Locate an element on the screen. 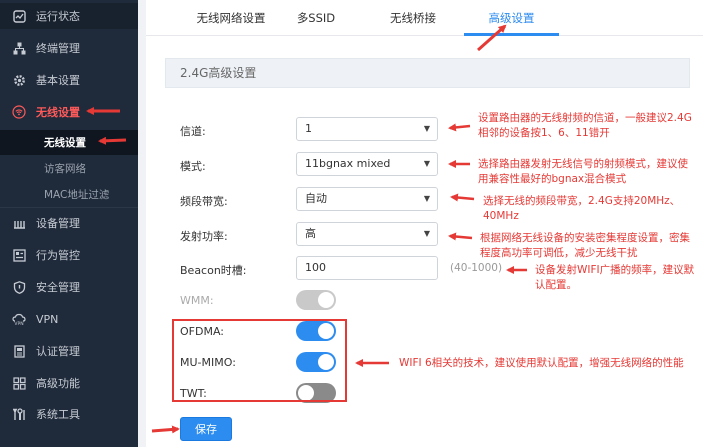 This screenshot has width=703, height=447. device-icon is located at coordinates (19, 223).